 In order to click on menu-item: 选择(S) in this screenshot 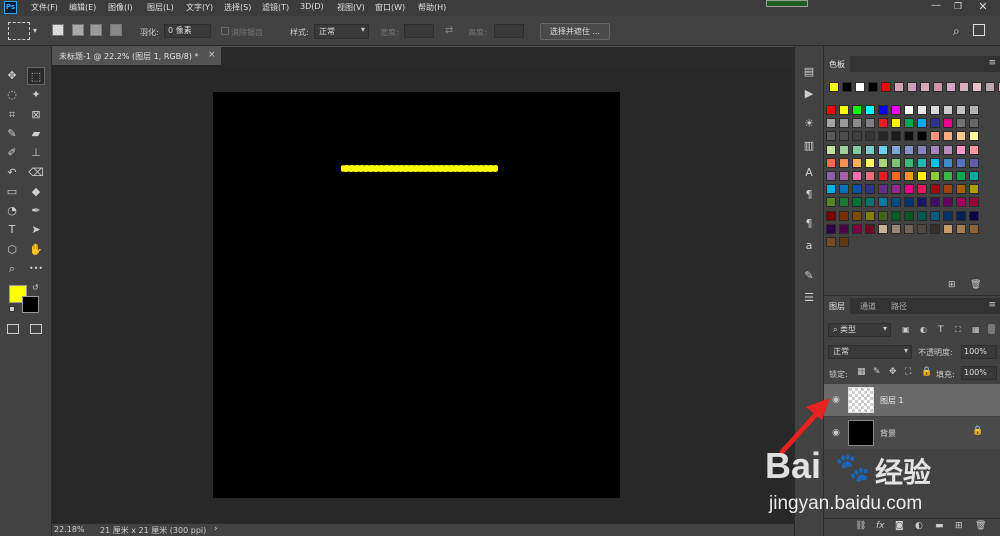, I will do `click(237, 7)`.